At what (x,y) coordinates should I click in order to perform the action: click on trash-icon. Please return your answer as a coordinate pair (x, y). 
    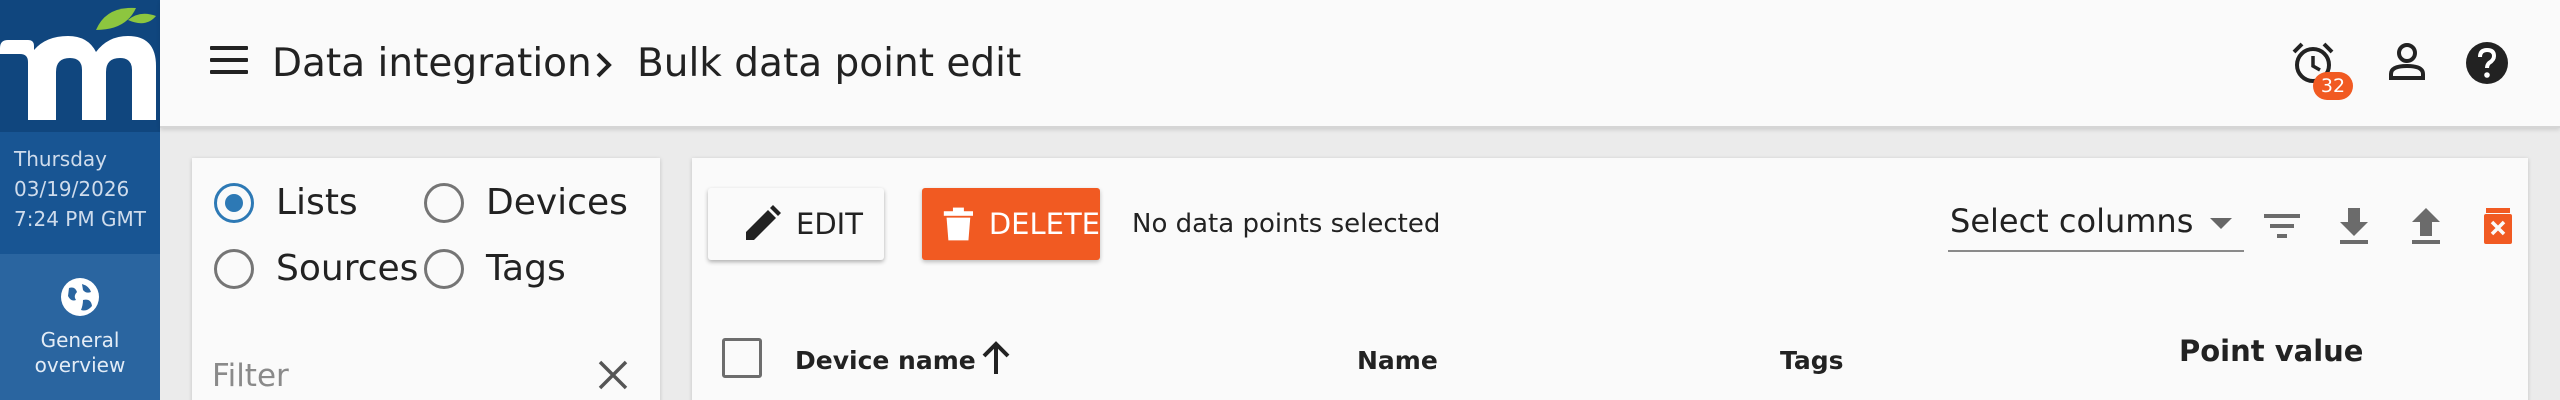
    Looking at the image, I should click on (958, 224).